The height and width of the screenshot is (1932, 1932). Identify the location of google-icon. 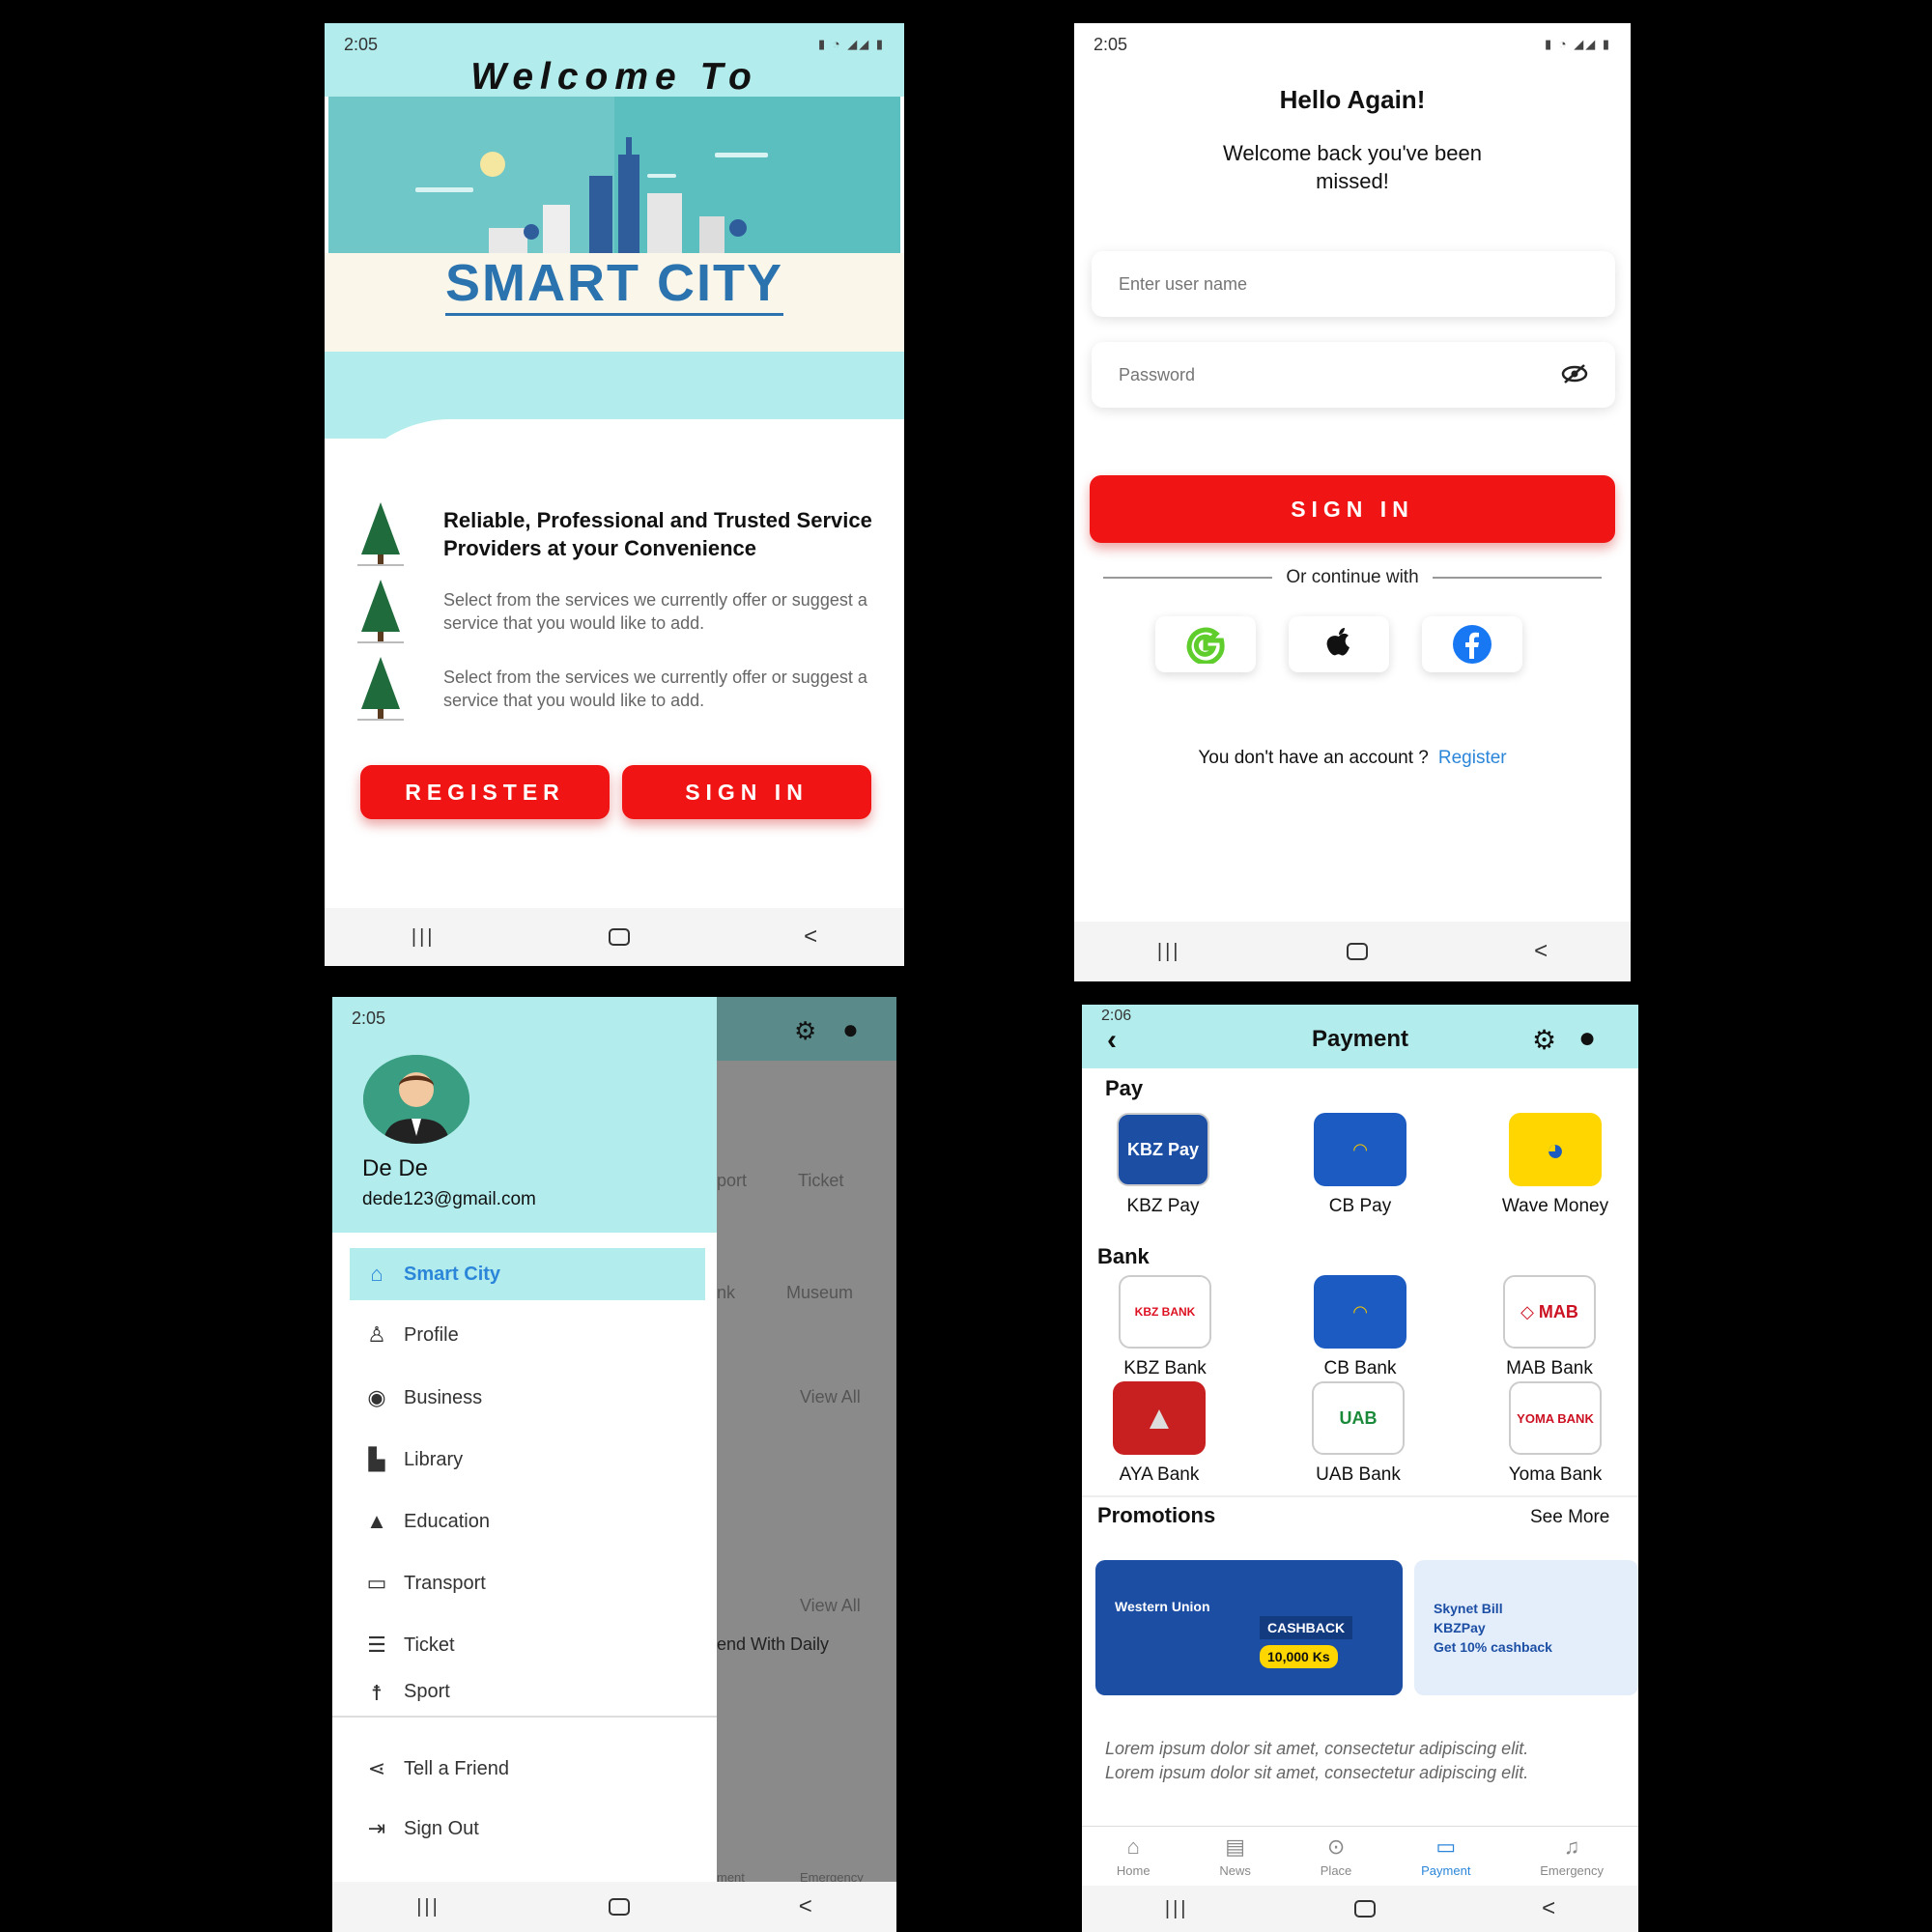
(1205, 645).